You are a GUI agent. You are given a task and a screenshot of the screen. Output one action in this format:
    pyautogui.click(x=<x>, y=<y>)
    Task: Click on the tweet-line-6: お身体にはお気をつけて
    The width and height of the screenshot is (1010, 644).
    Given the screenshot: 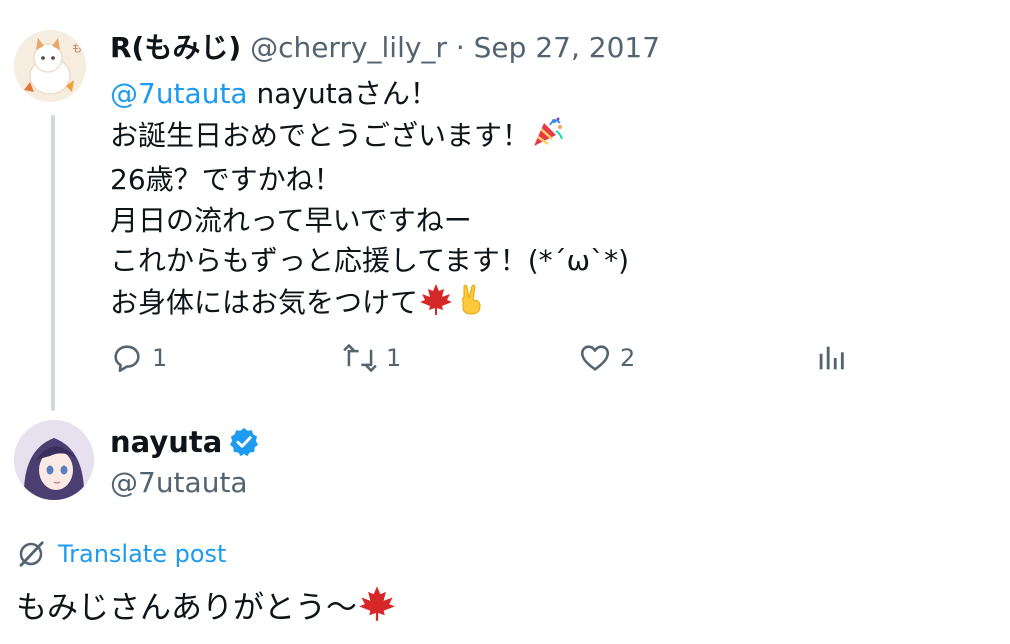 What is the action you would take?
    pyautogui.click(x=369, y=305)
    